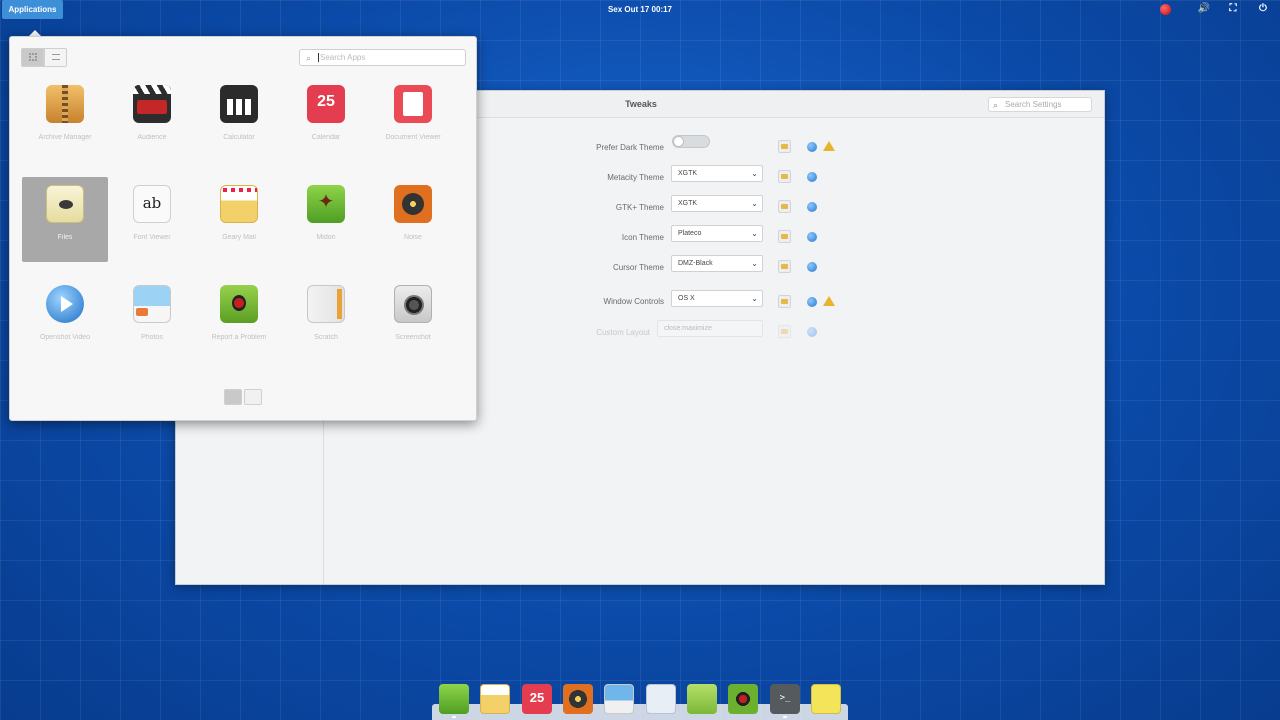 The height and width of the screenshot is (720, 1280). I want to click on setting-label: Metacity Theme, so click(635, 177).